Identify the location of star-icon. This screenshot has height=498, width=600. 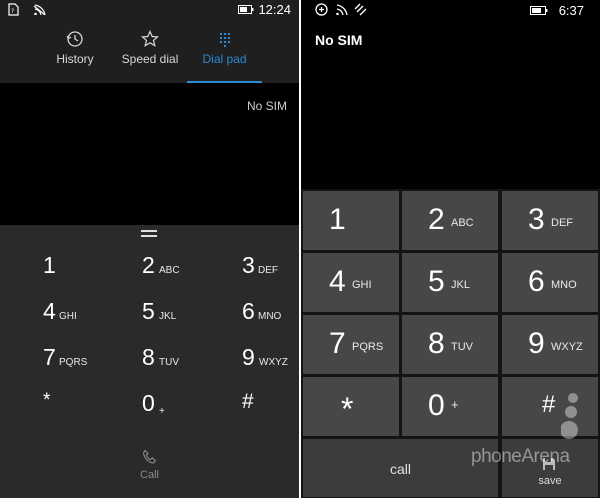
(150, 38).